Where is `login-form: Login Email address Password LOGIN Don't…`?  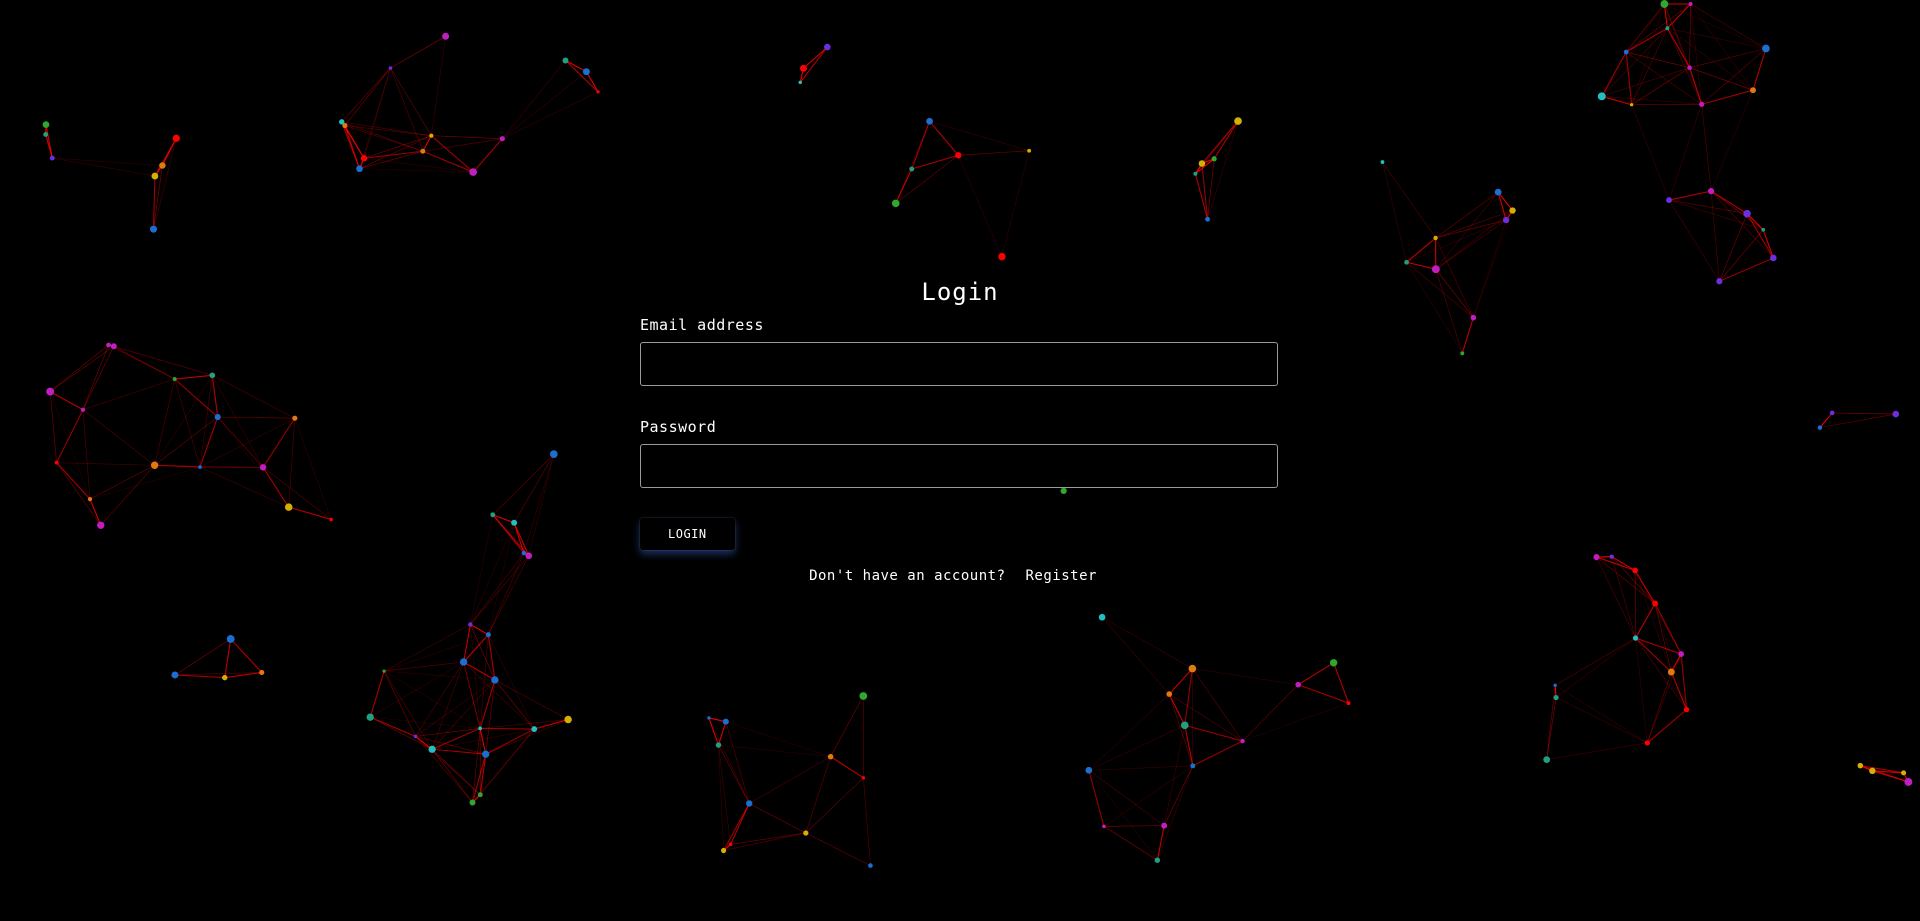 login-form: Login Email address Password LOGIN Don't… is located at coordinates (960, 431).